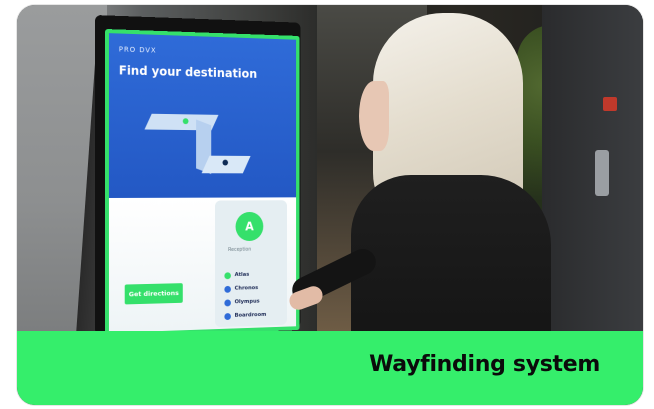 Image resolution: width=654 pixels, height=409 pixels. Describe the element at coordinates (592, 168) in the screenshot. I see `door` at that location.